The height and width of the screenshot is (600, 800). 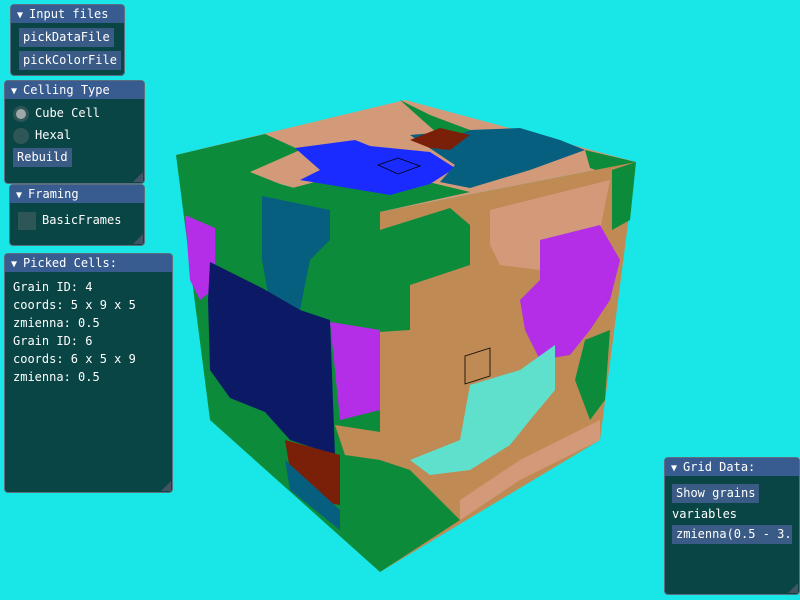 I want to click on hexal-label: Hexal, so click(x=53, y=135).